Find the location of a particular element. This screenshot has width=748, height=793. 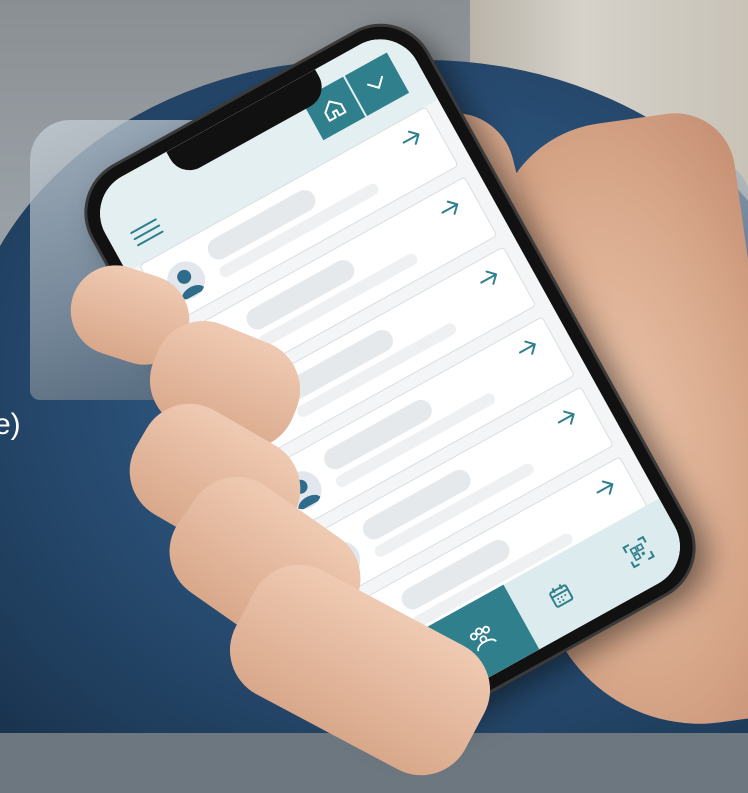

home-icon is located at coordinates (335, 111).